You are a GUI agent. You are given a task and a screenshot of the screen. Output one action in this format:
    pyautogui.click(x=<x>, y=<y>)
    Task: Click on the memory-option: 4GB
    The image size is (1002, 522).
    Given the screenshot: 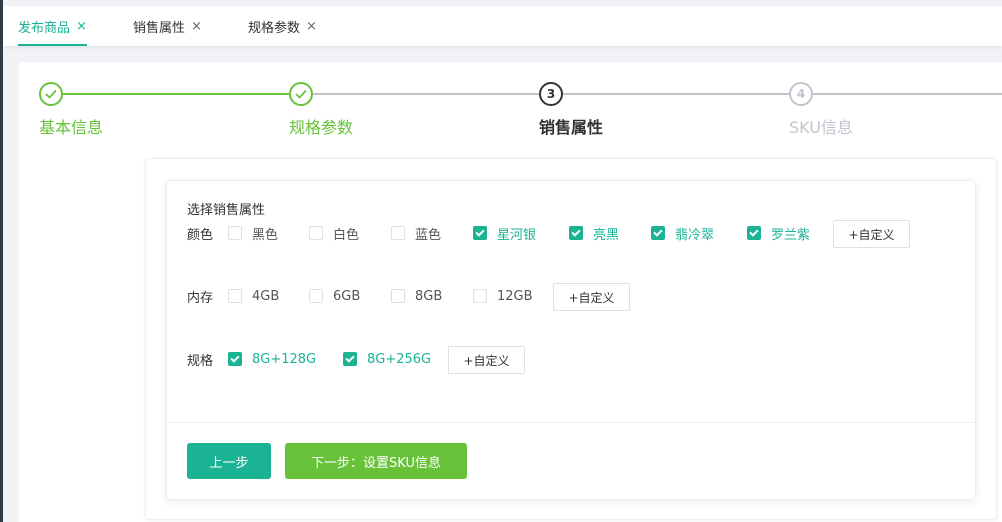 What is the action you would take?
    pyautogui.click(x=253, y=296)
    